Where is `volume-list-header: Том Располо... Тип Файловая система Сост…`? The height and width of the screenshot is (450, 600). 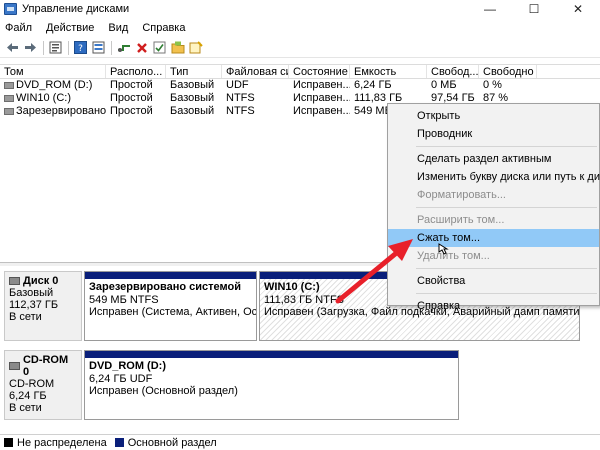 volume-list-header: Том Располо... Тип Файловая система Сост… is located at coordinates (300, 71).